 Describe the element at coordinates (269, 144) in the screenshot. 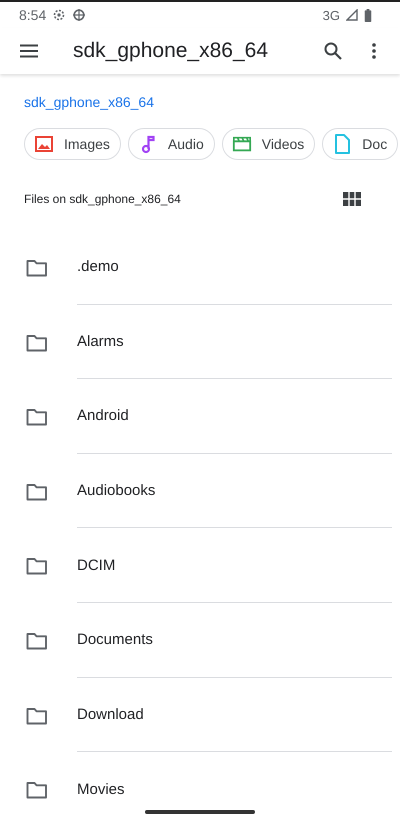

I see `filter-chip: Videos` at that location.